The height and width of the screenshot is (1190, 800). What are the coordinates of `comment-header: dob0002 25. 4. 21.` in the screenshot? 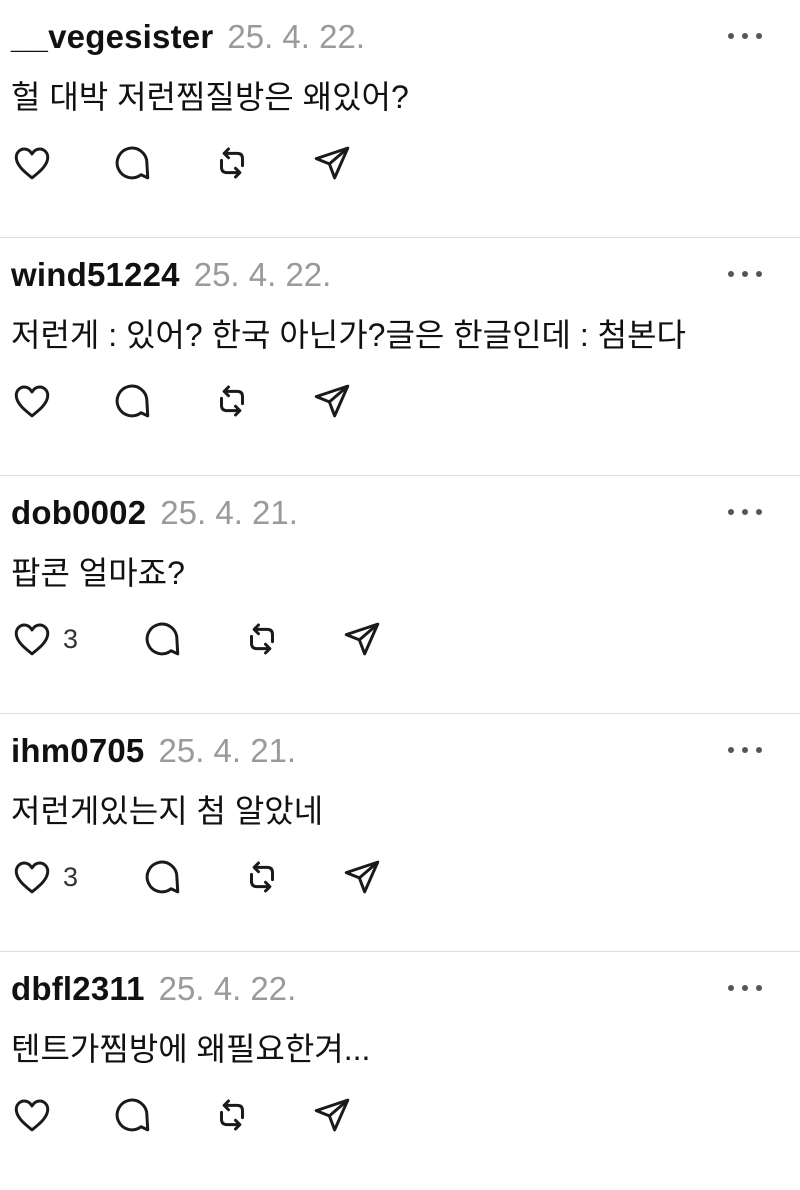 It's located at (154, 514).